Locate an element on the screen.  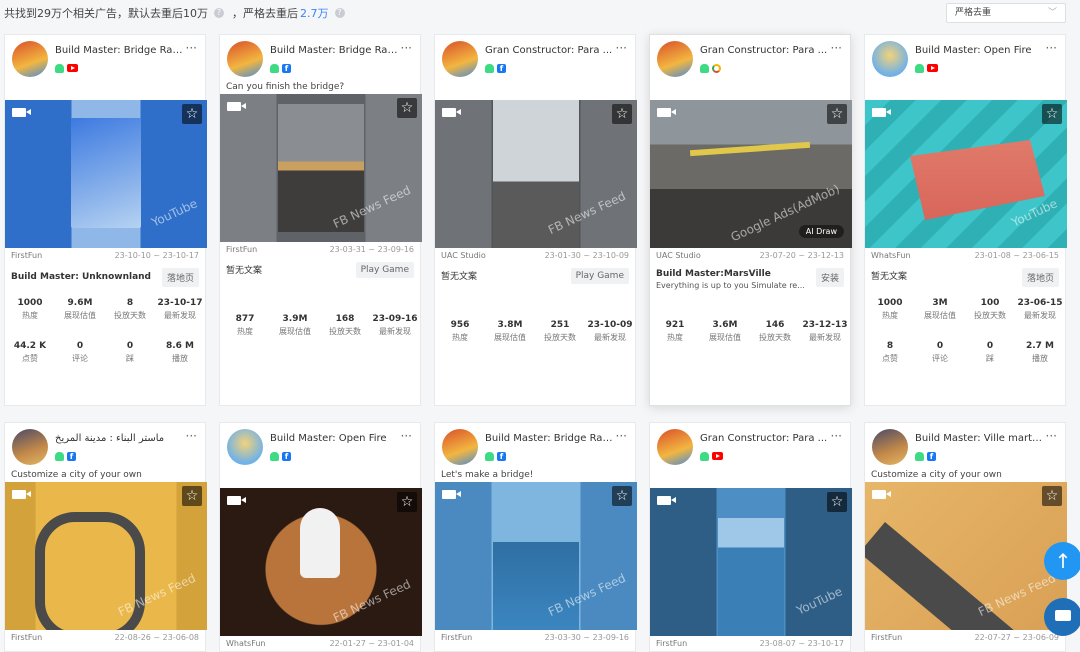
ad-video-thumbnail: ☆ Google Ads(AdMob) AI Draw is located at coordinates (751, 174).